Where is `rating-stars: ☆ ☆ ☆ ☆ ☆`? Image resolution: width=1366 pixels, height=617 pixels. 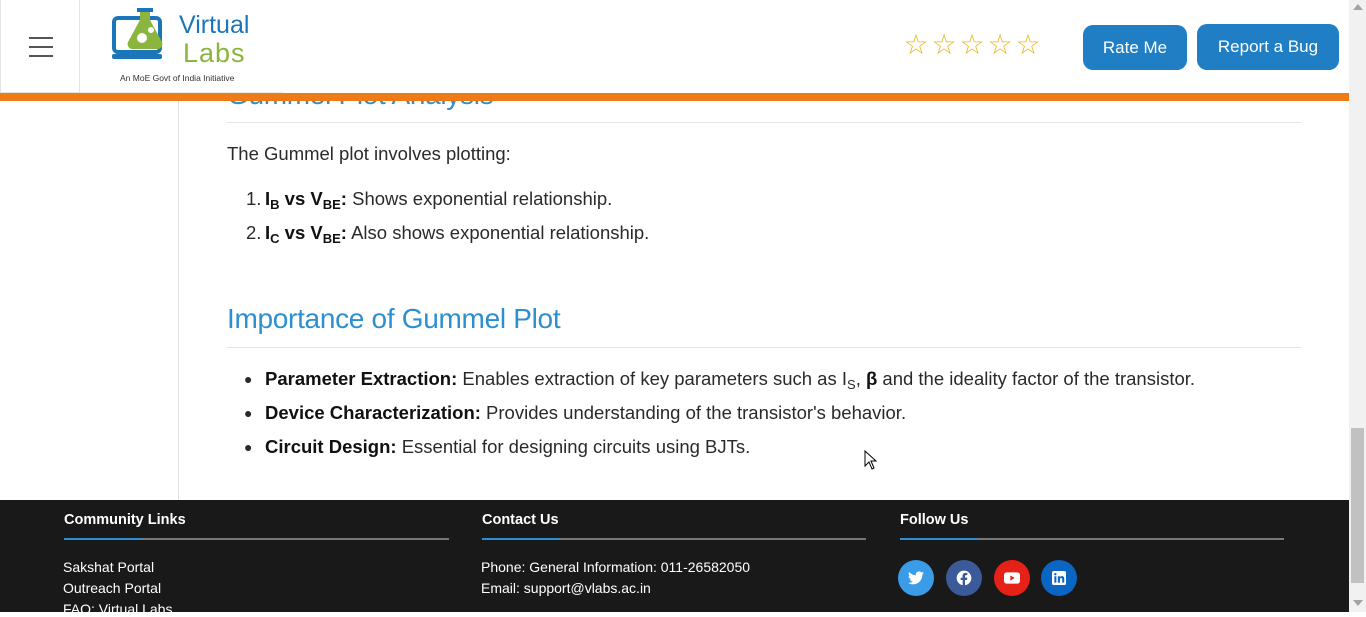 rating-stars: ☆ ☆ ☆ ☆ ☆ is located at coordinates (972, 45).